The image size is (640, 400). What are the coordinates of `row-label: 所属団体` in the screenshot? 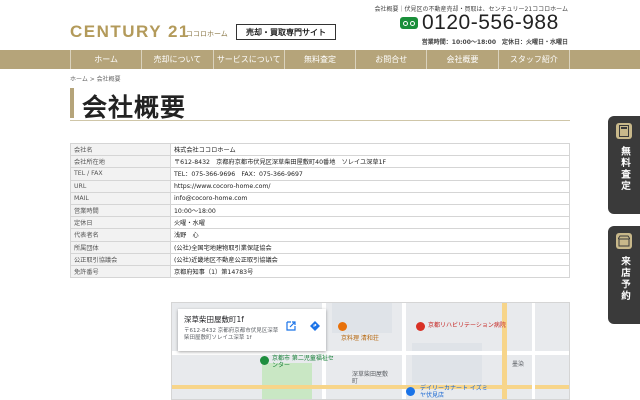 It's located at (120, 247).